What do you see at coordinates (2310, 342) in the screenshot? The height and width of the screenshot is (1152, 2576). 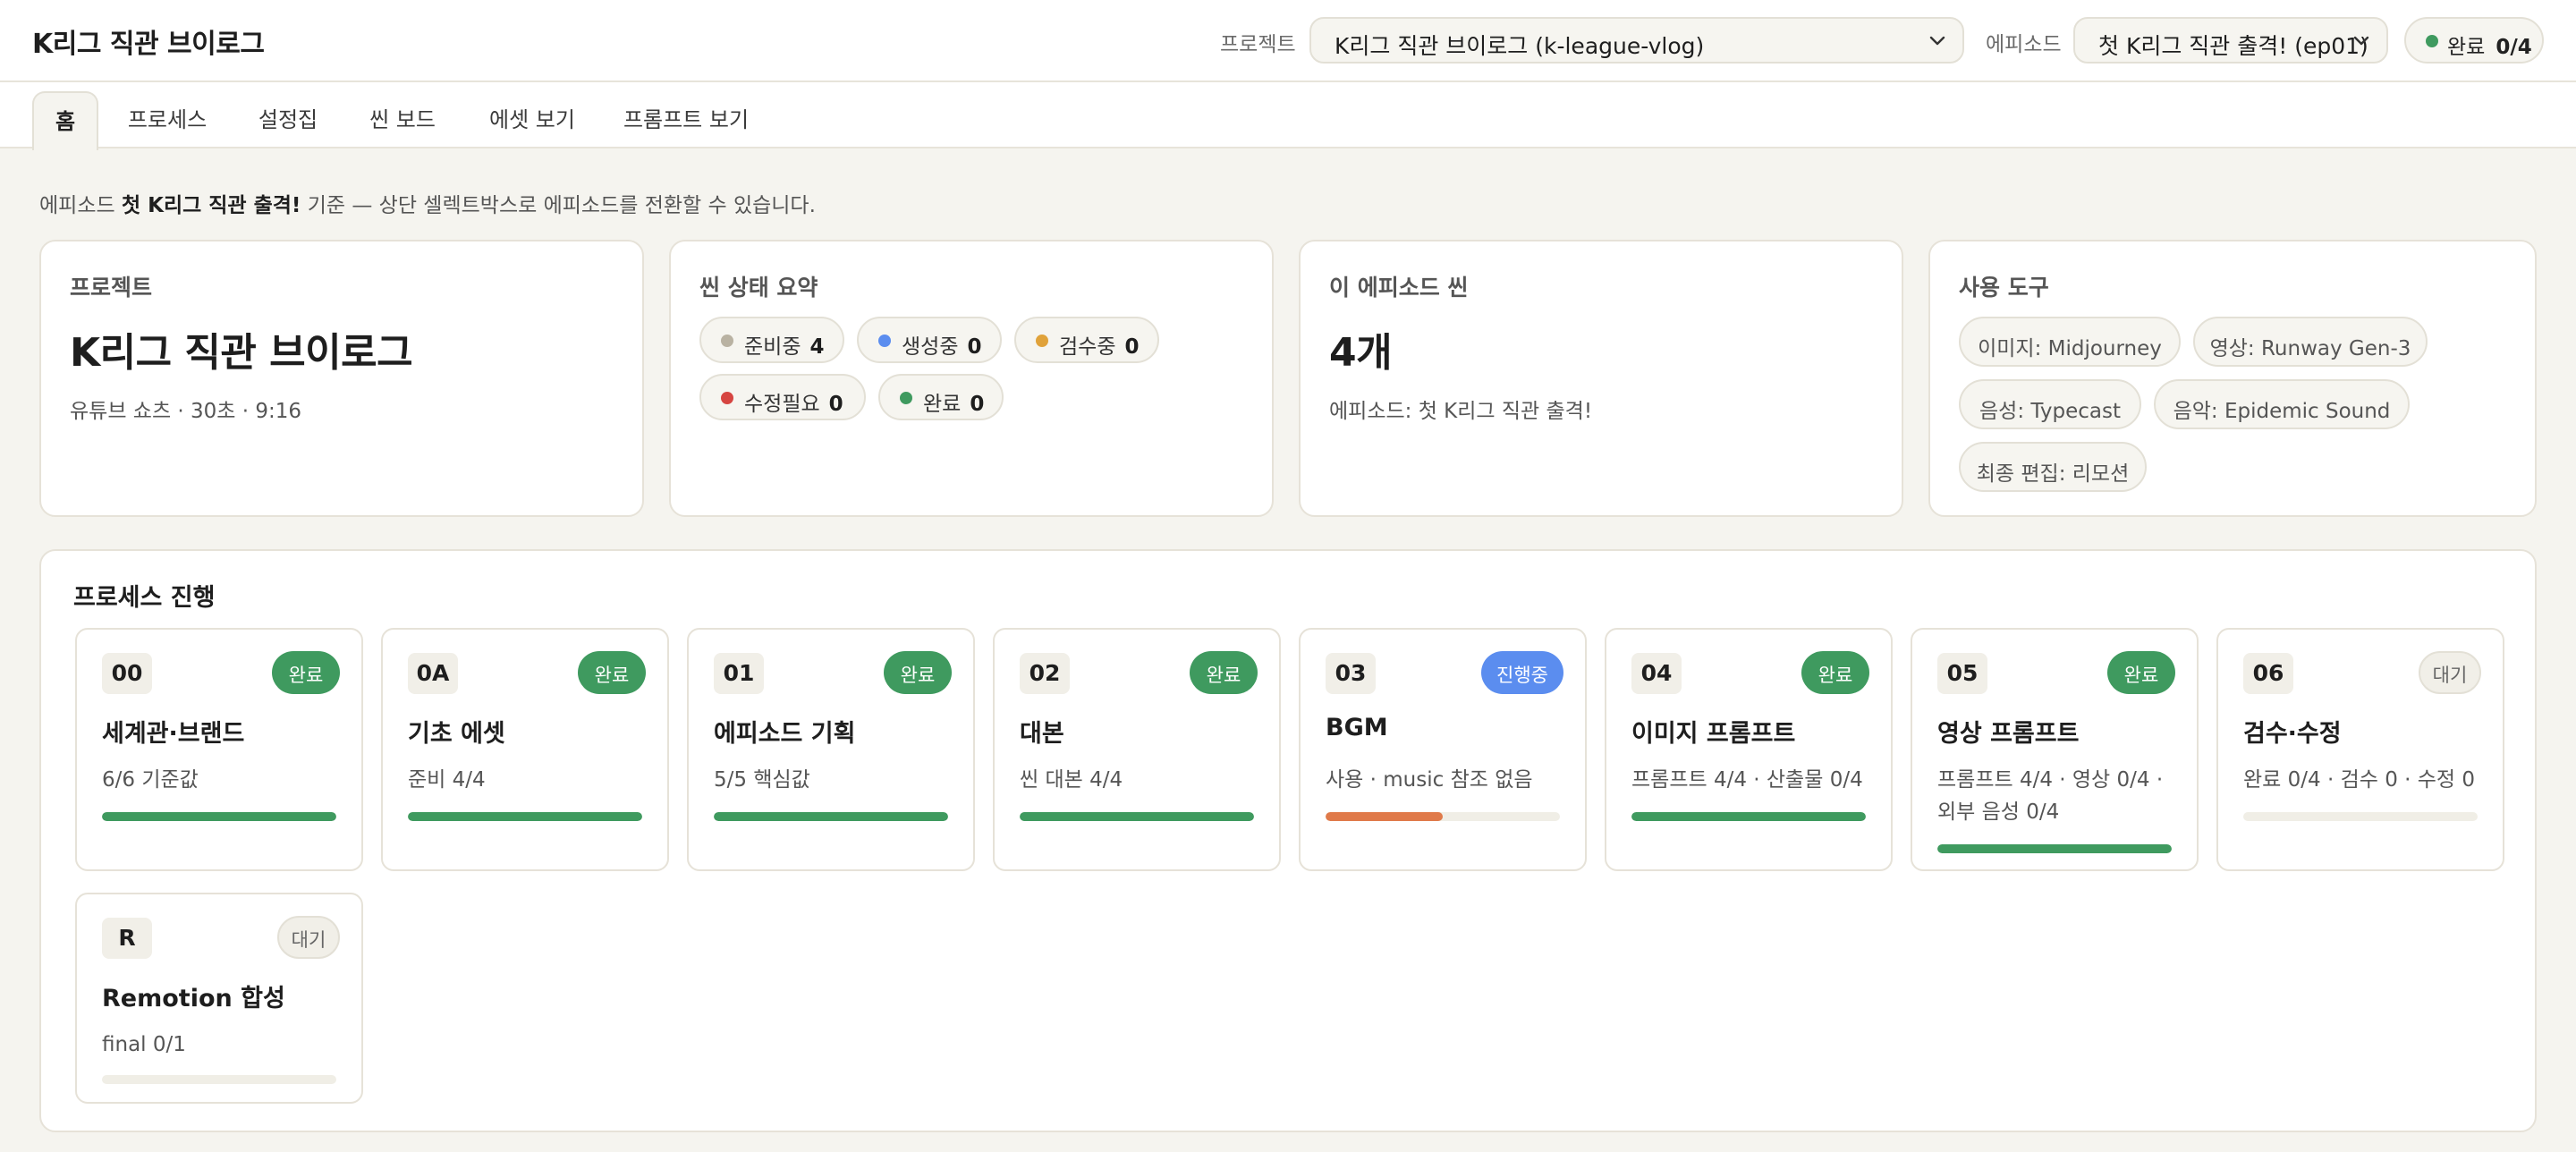 I see `tool-chip: 영상: Runway Gen-3` at bounding box center [2310, 342].